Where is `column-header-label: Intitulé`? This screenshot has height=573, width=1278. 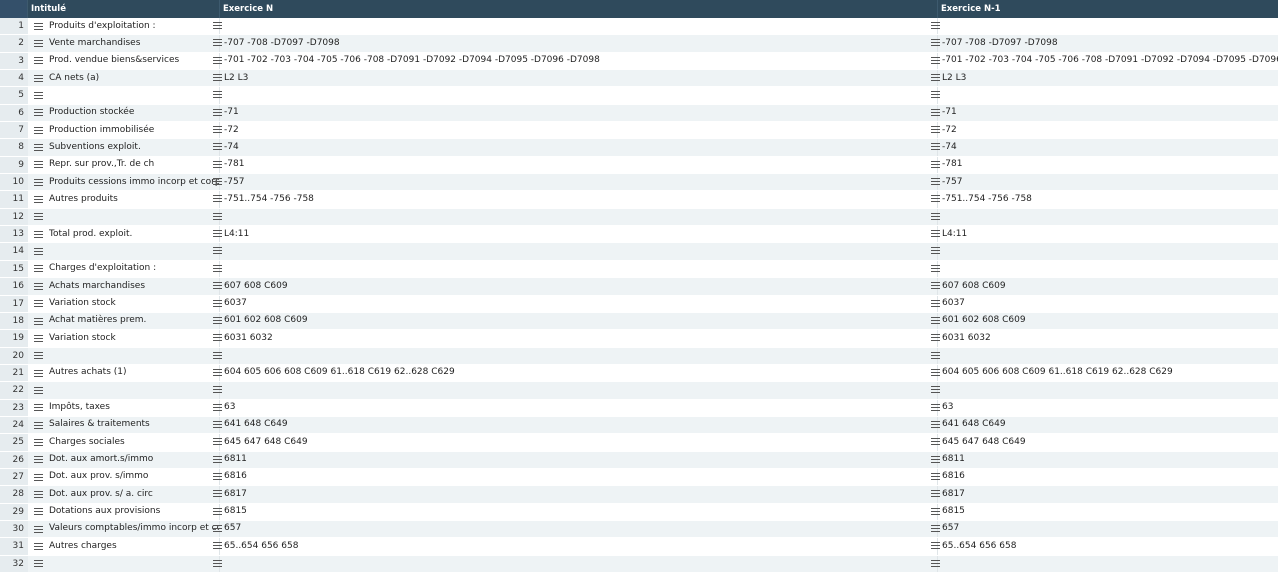 column-header-label: Intitulé is located at coordinates (124, 9).